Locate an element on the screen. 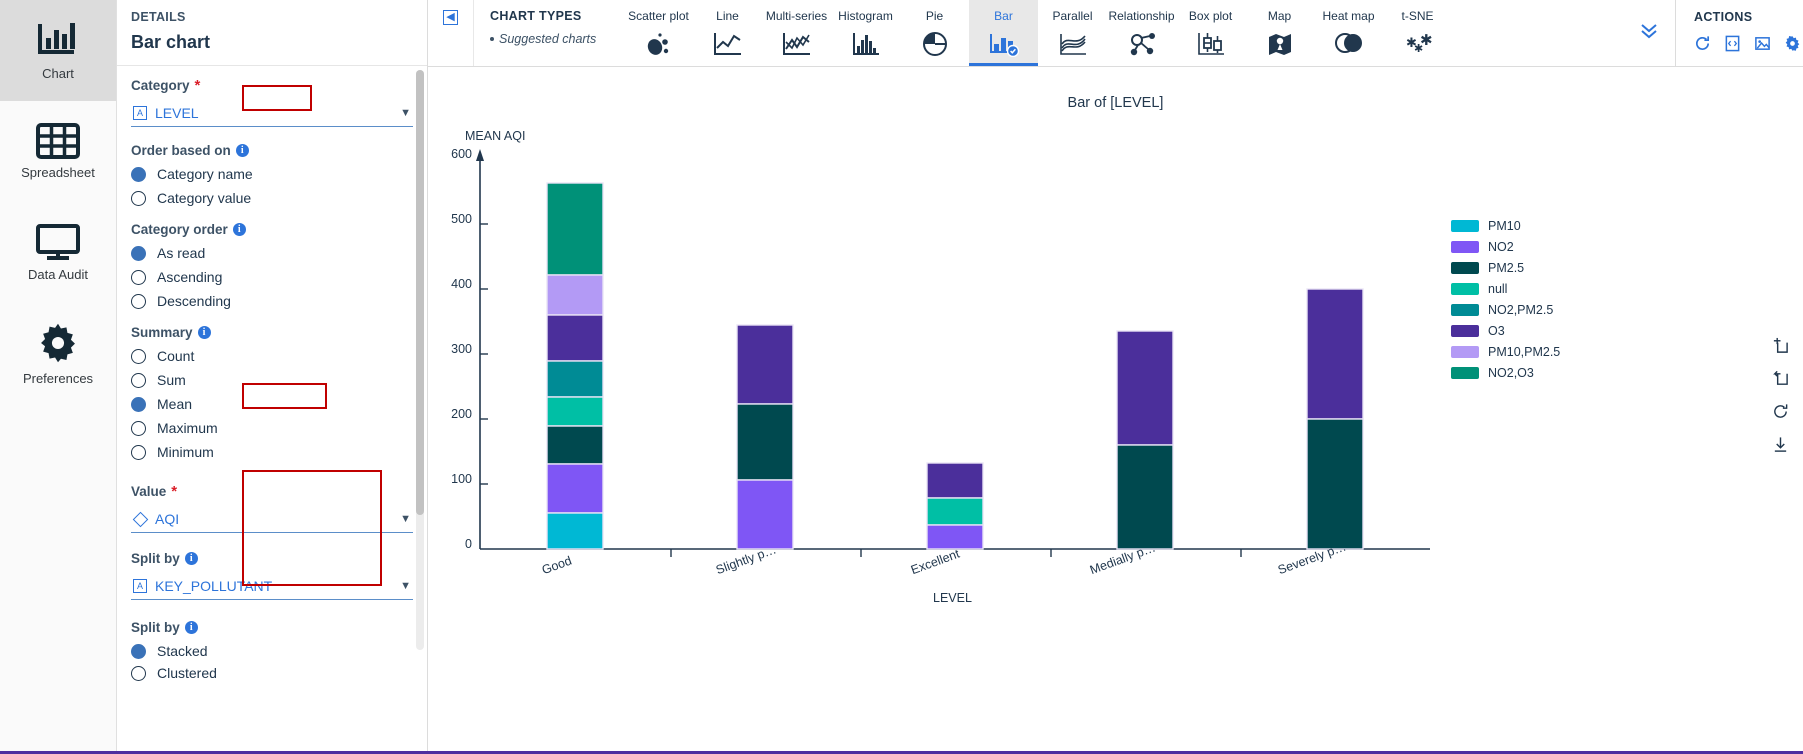 The height and width of the screenshot is (754, 1803). chart-type-heat-map: Heat map is located at coordinates (1348, 33).